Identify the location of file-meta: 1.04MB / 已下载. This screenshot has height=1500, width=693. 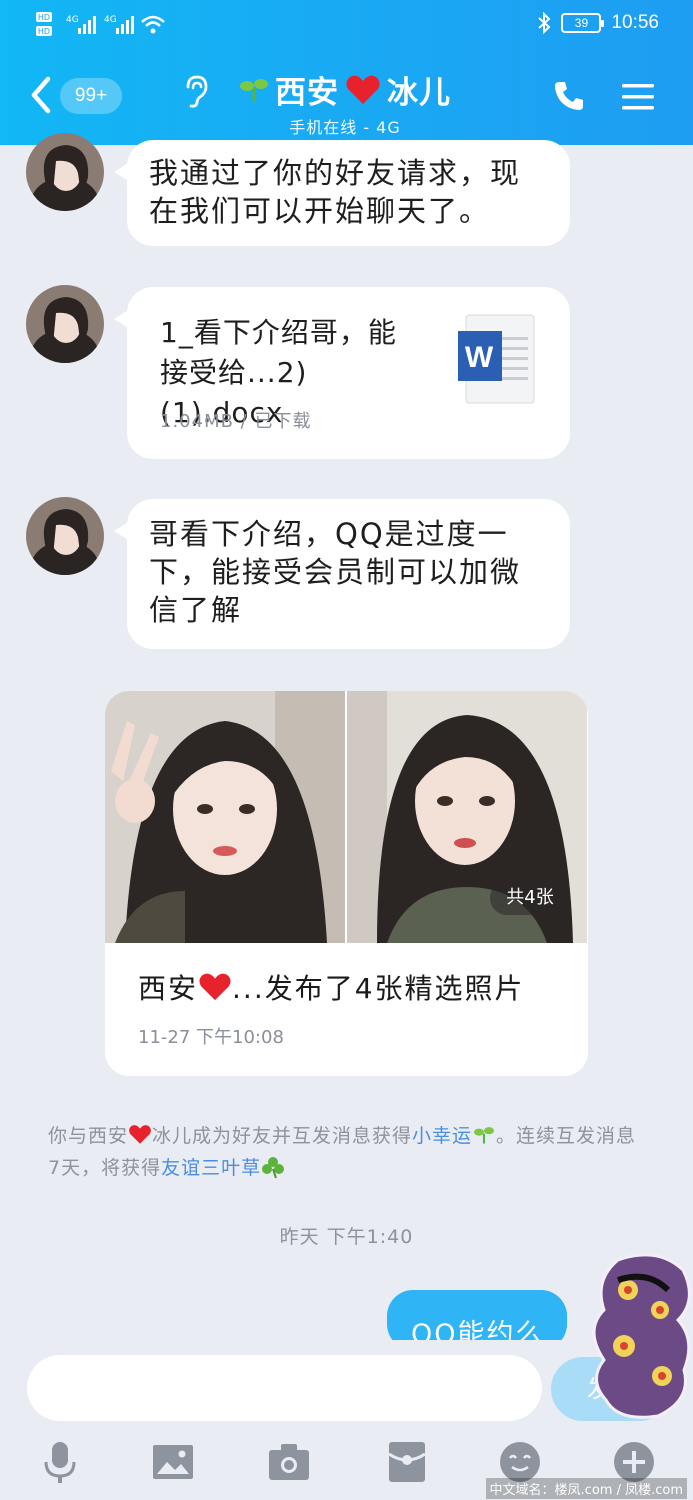
(236, 421).